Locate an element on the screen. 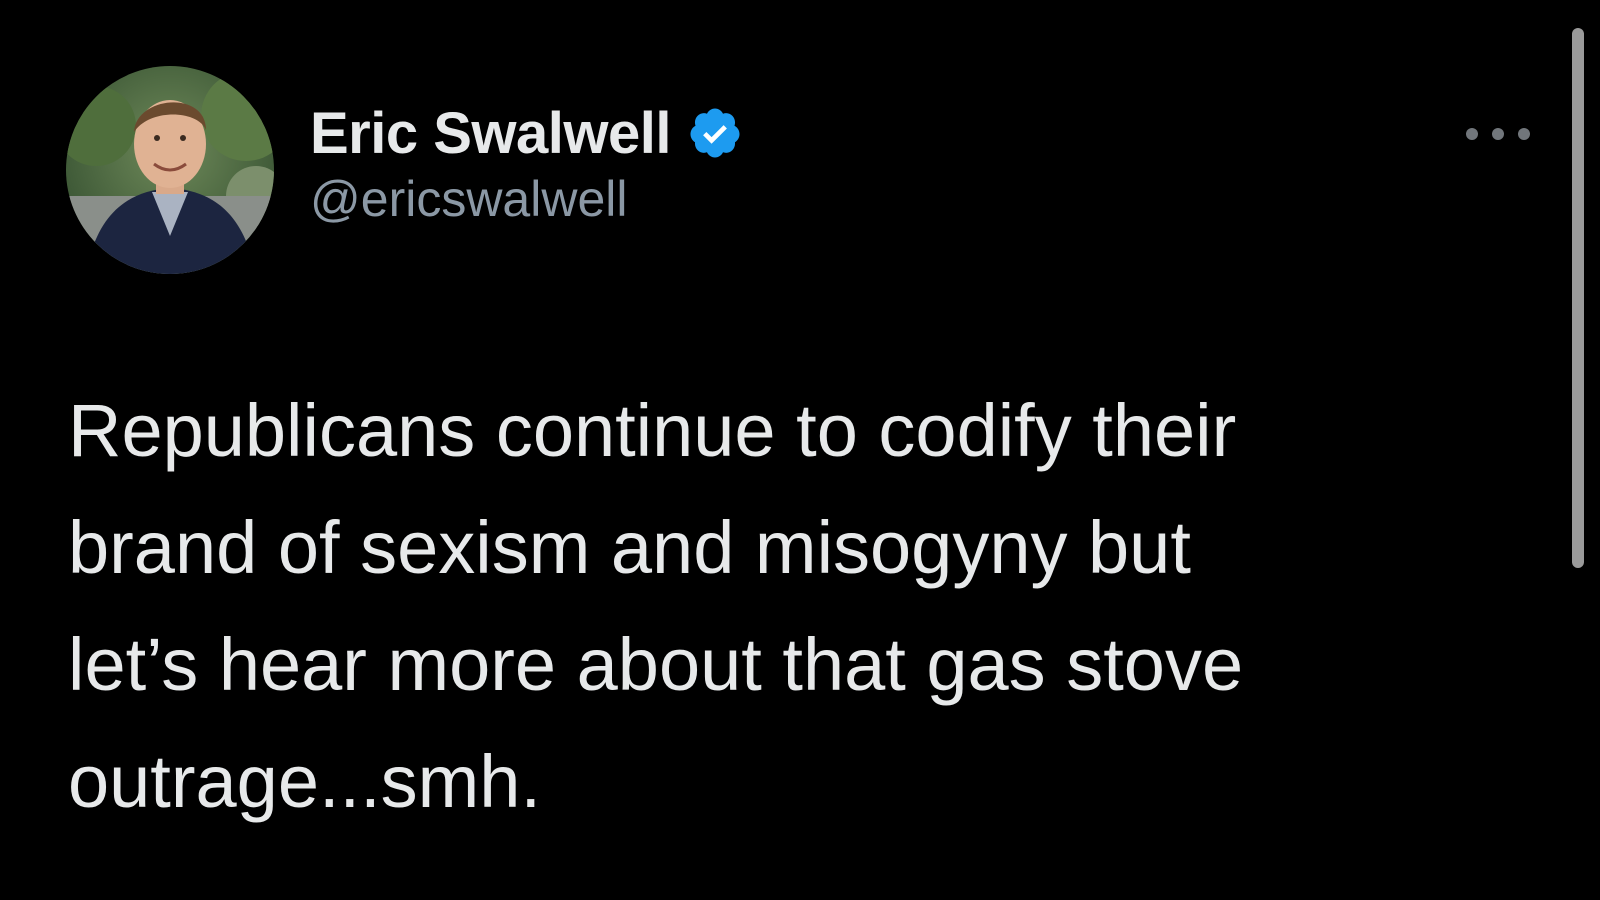  scrollbar is located at coordinates (1578, 298).